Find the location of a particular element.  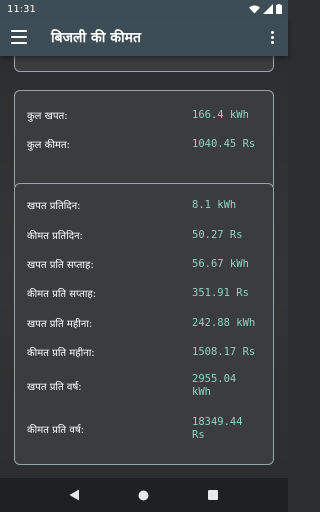

stat-value: 2955.04 kWh is located at coordinates (214, 385).